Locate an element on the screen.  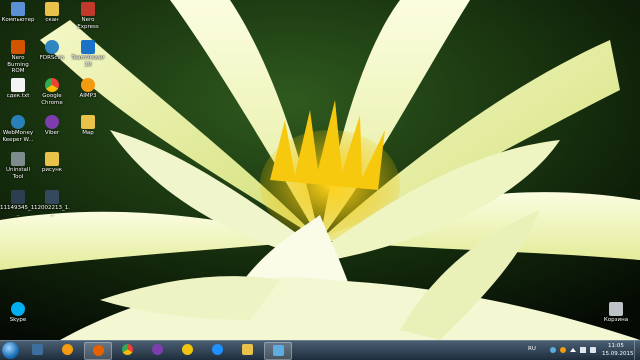
desktop-icon-skype: Skype is located at coordinates (18, 313).